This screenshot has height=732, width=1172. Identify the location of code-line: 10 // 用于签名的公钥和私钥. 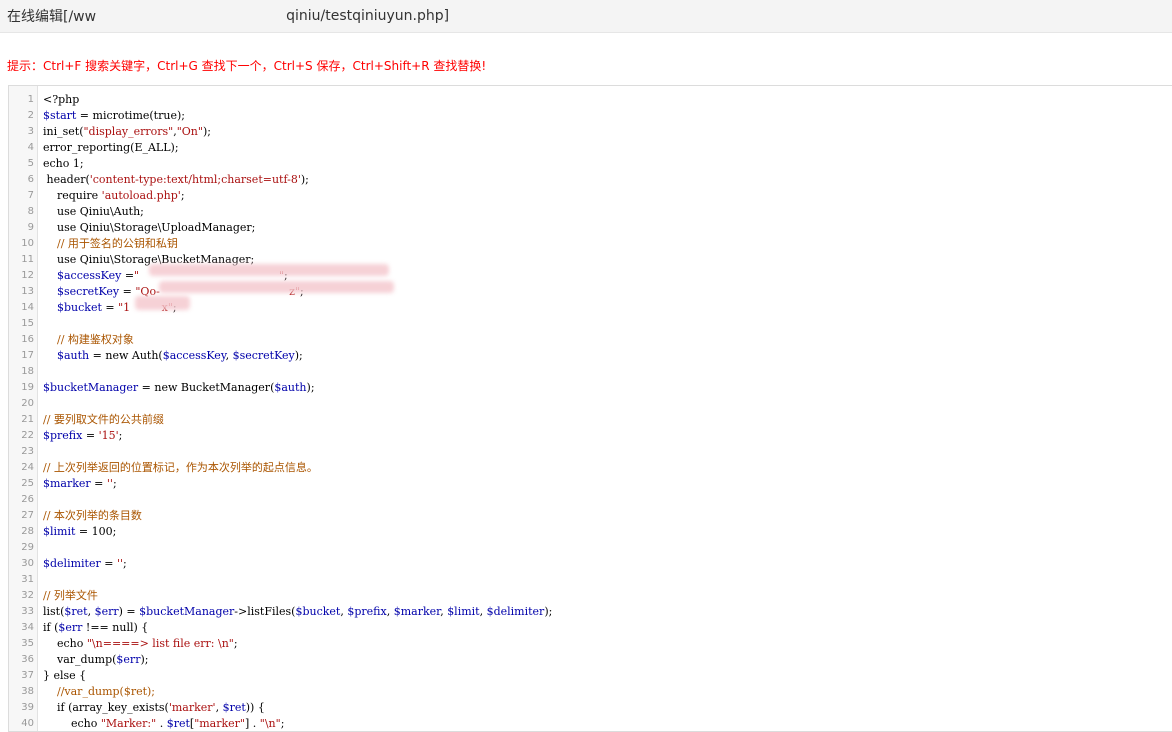
(590, 244).